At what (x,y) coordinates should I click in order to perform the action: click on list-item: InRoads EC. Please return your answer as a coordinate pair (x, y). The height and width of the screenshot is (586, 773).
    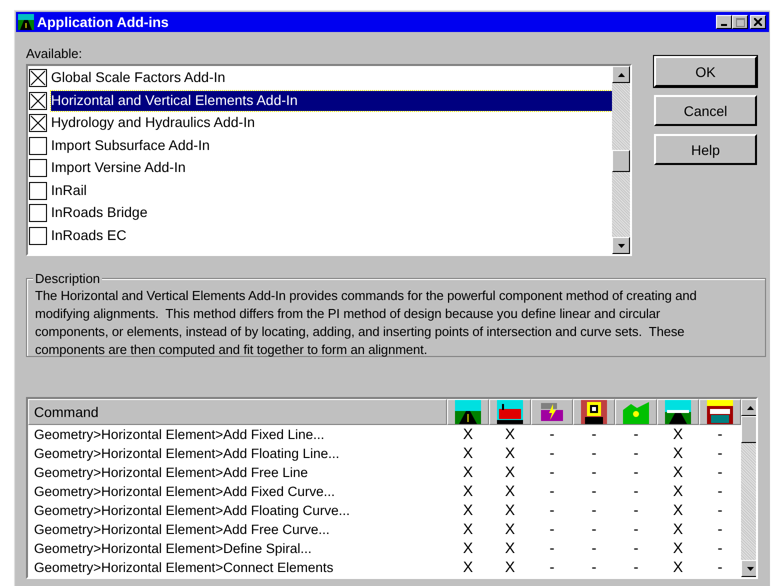
    Looking at the image, I should click on (89, 236).